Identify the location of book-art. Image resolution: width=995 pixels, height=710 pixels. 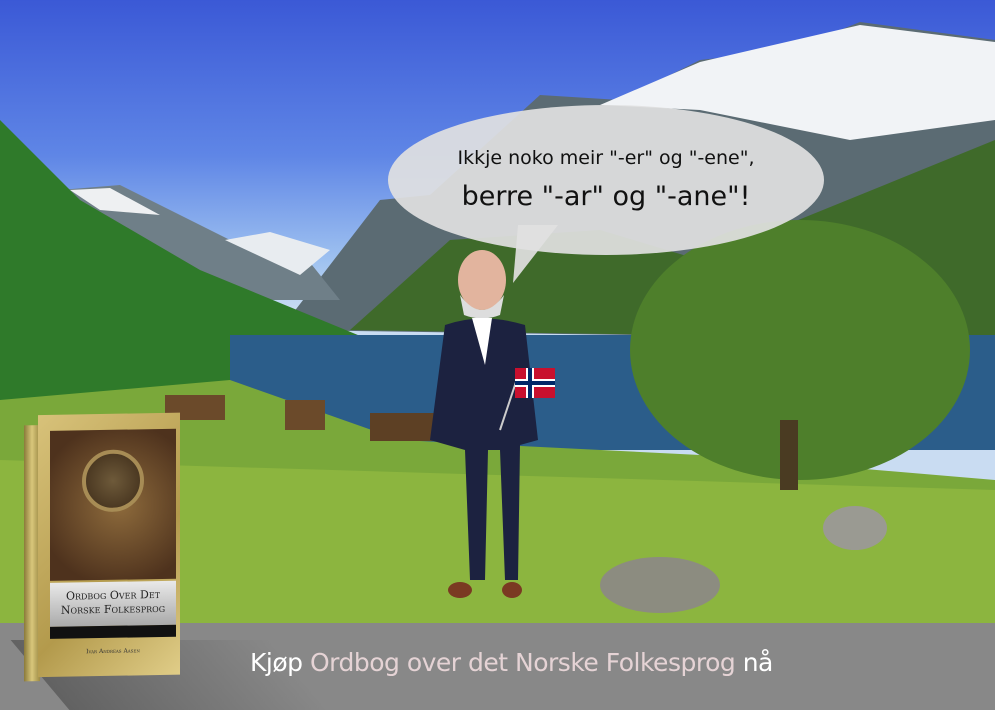
(113, 504).